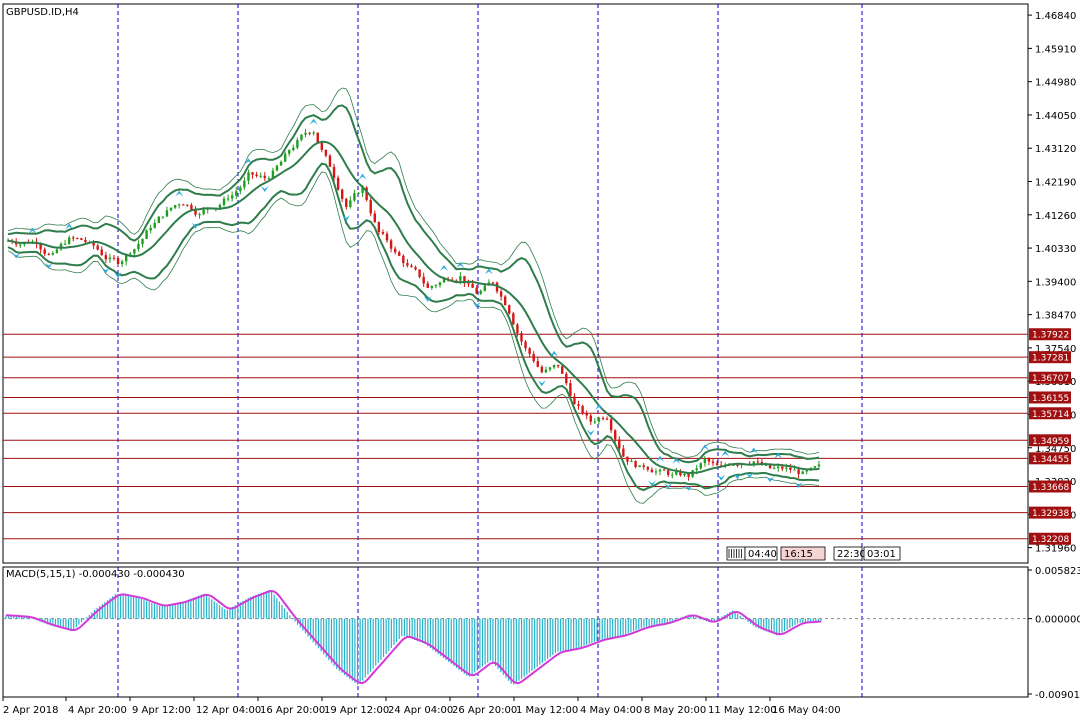 The height and width of the screenshot is (720, 1080). What do you see at coordinates (1055, 249) in the screenshot?
I see `price-tick-label: 1.40330` at bounding box center [1055, 249].